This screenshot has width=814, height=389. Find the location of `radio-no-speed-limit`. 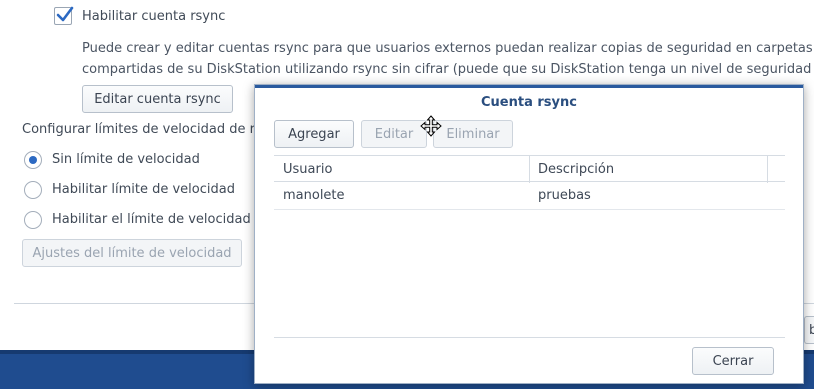

radio-no-speed-limit is located at coordinates (33, 160).